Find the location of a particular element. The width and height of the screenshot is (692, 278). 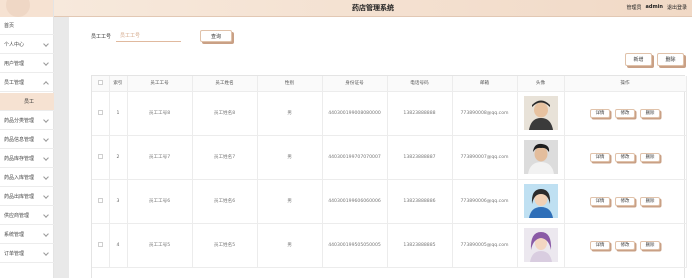

cell-name: 员工姓名6 is located at coordinates (225, 201).